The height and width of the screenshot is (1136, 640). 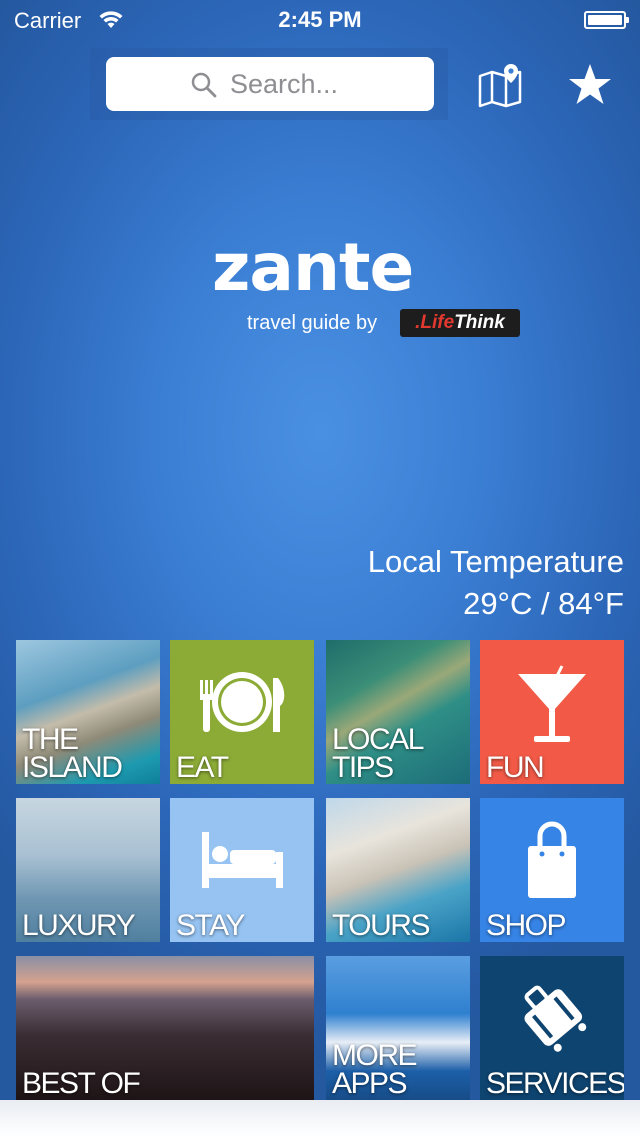 What do you see at coordinates (88, 870) in the screenshot?
I see `tile-luxury: LUXURY` at bounding box center [88, 870].